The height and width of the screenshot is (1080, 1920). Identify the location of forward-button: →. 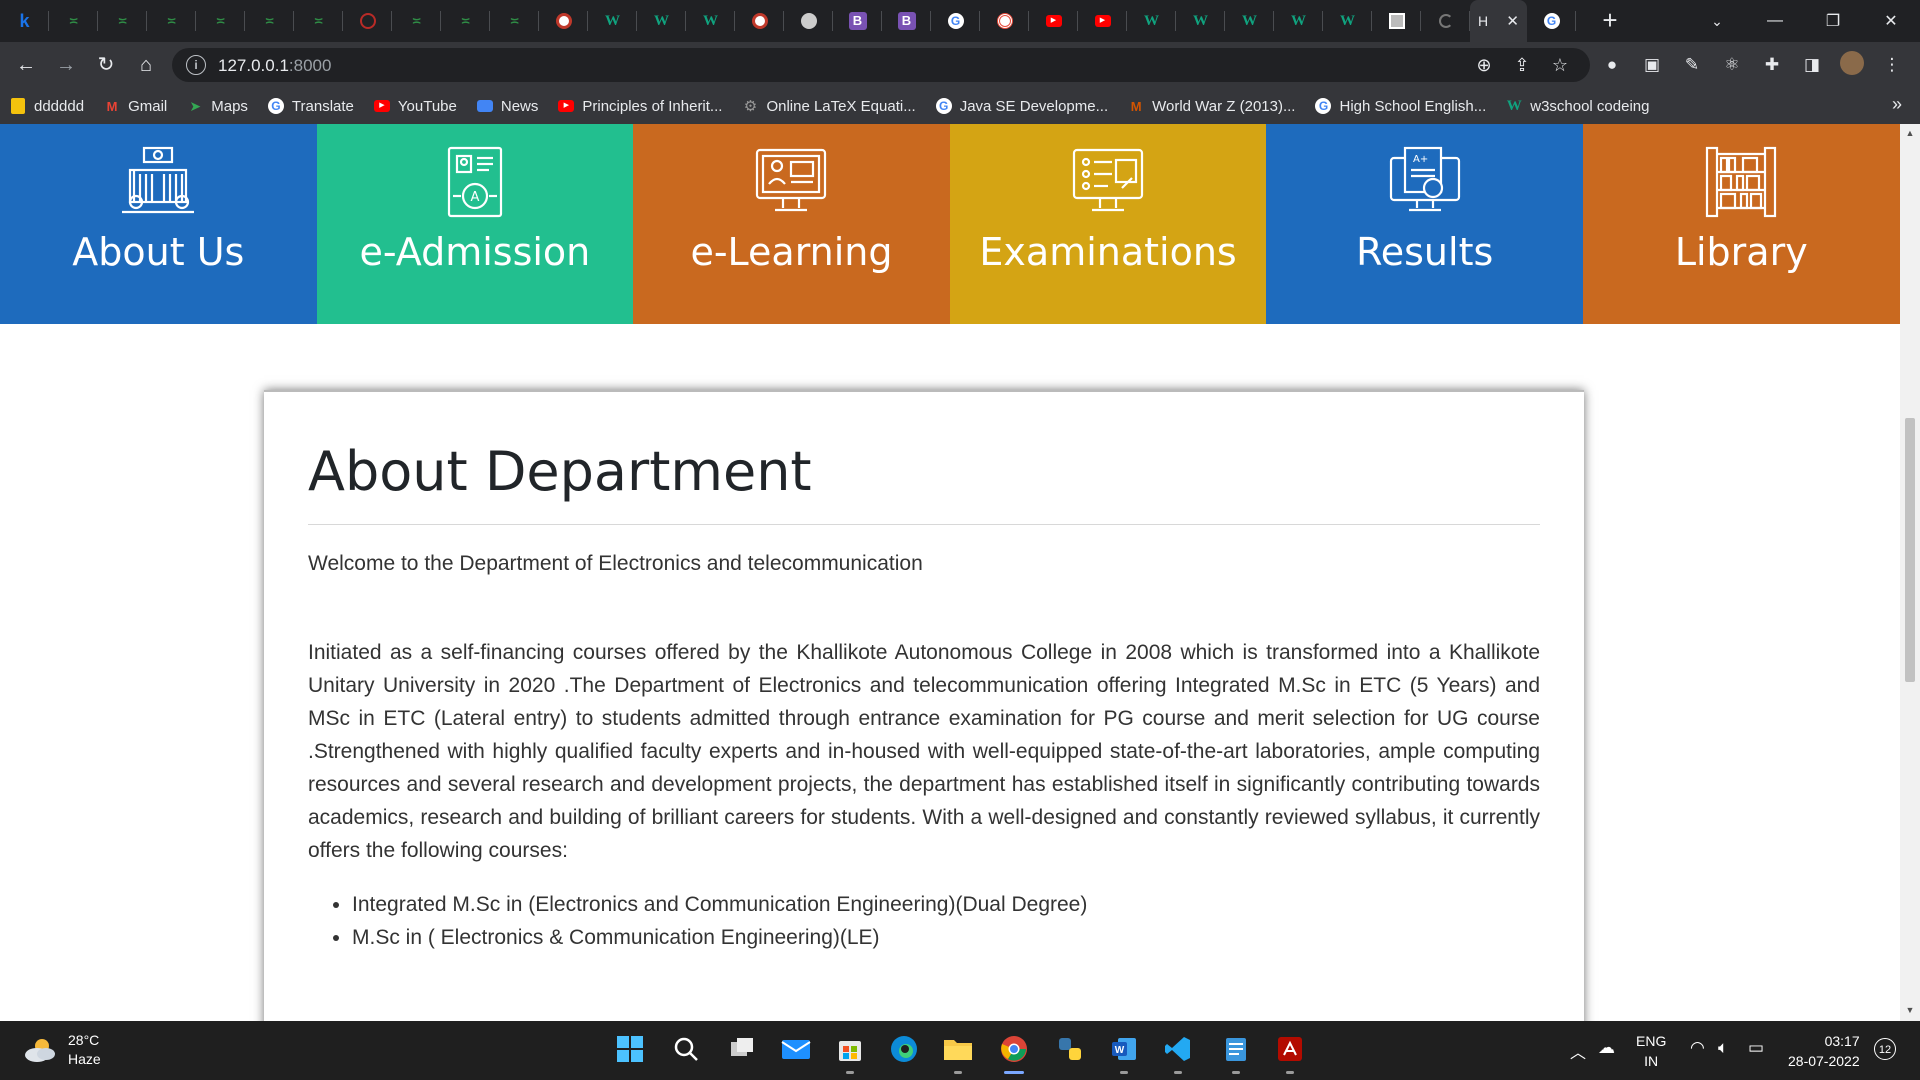
(66, 65).